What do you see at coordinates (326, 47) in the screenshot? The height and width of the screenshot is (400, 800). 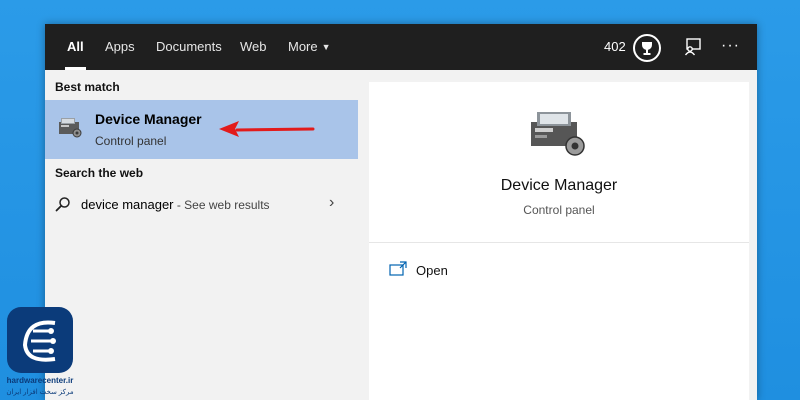 I see `caret-down-icon: ▼` at bounding box center [326, 47].